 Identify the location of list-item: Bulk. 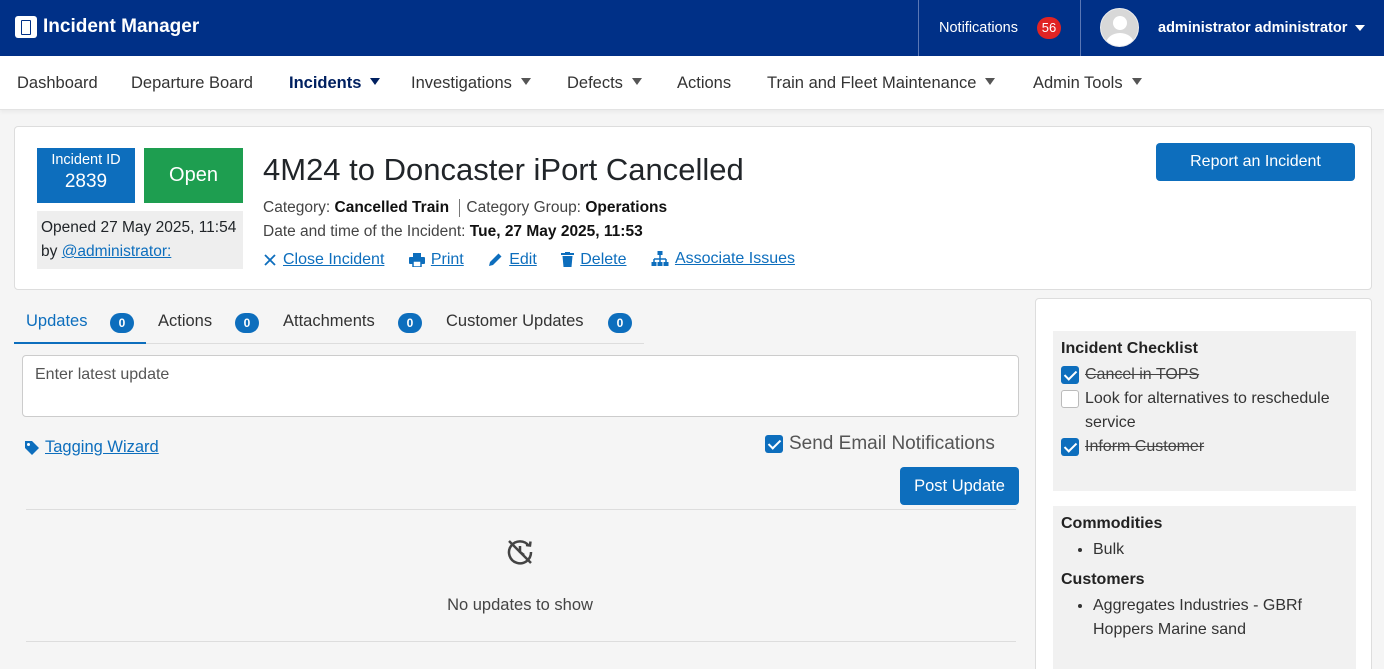
(1220, 550).